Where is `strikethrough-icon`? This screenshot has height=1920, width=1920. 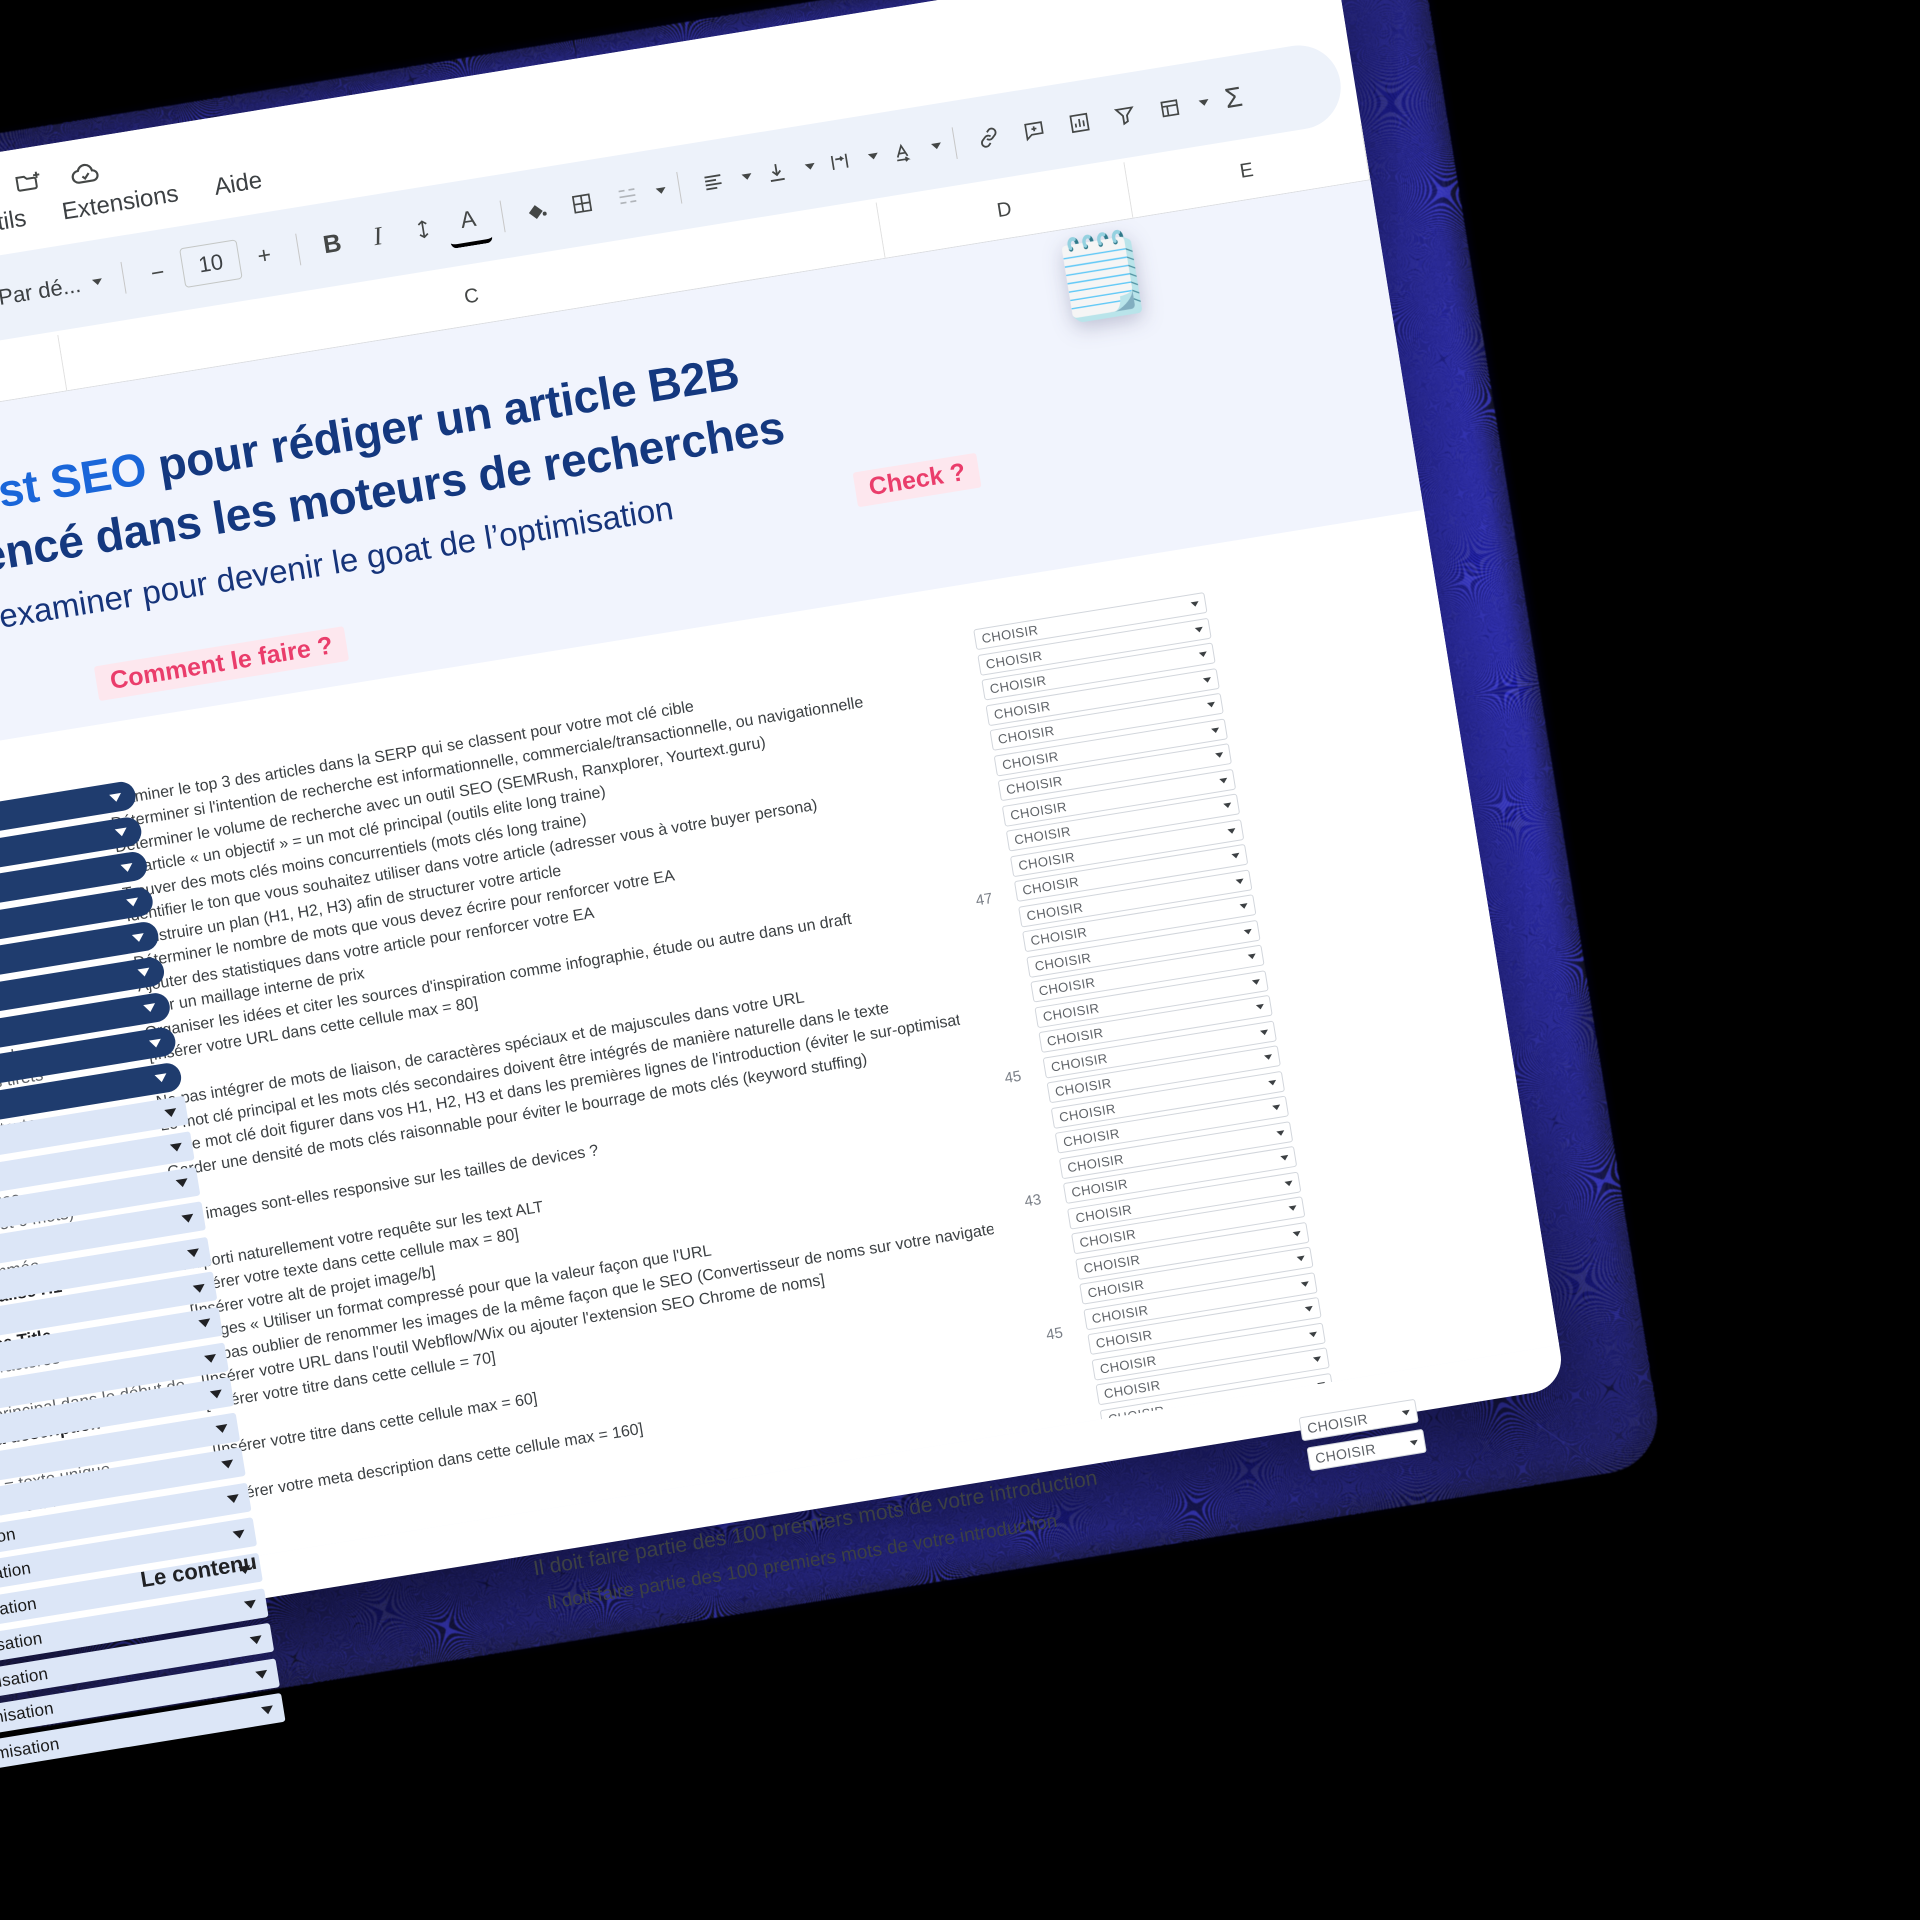 strikethrough-icon is located at coordinates (423, 229).